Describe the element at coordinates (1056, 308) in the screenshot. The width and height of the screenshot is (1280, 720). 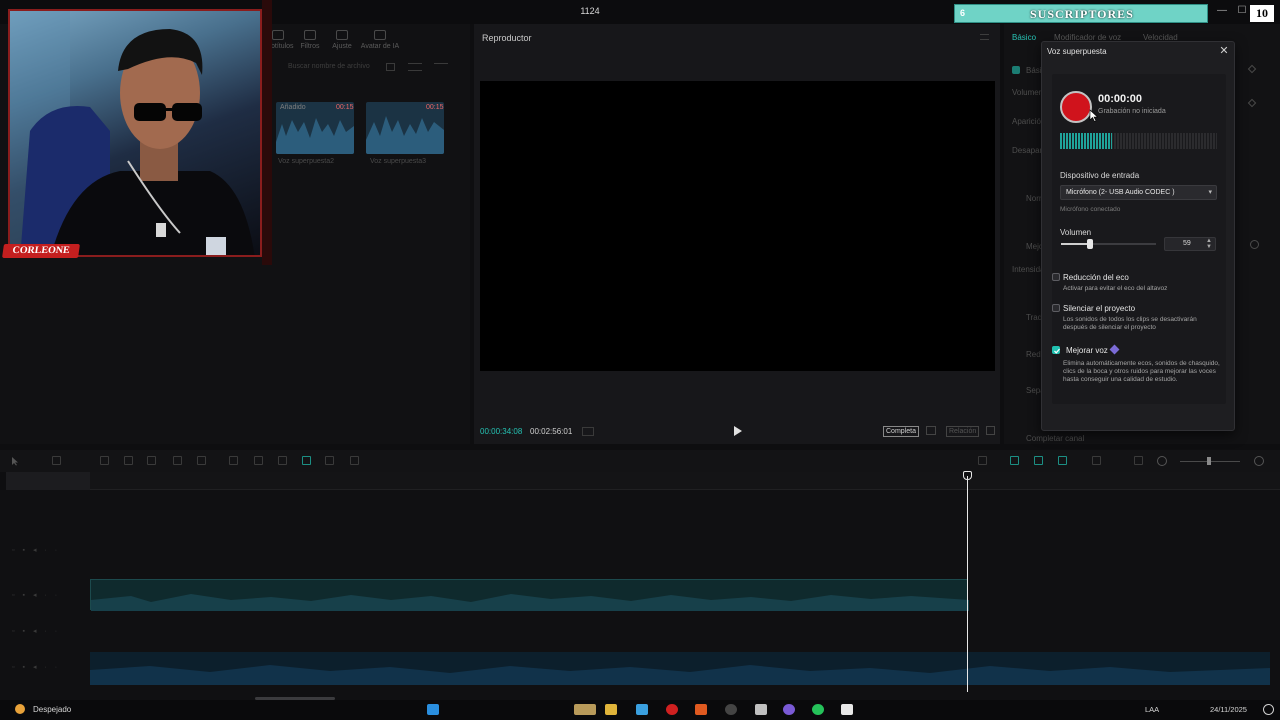
I see `mute-project-checkbox` at that location.